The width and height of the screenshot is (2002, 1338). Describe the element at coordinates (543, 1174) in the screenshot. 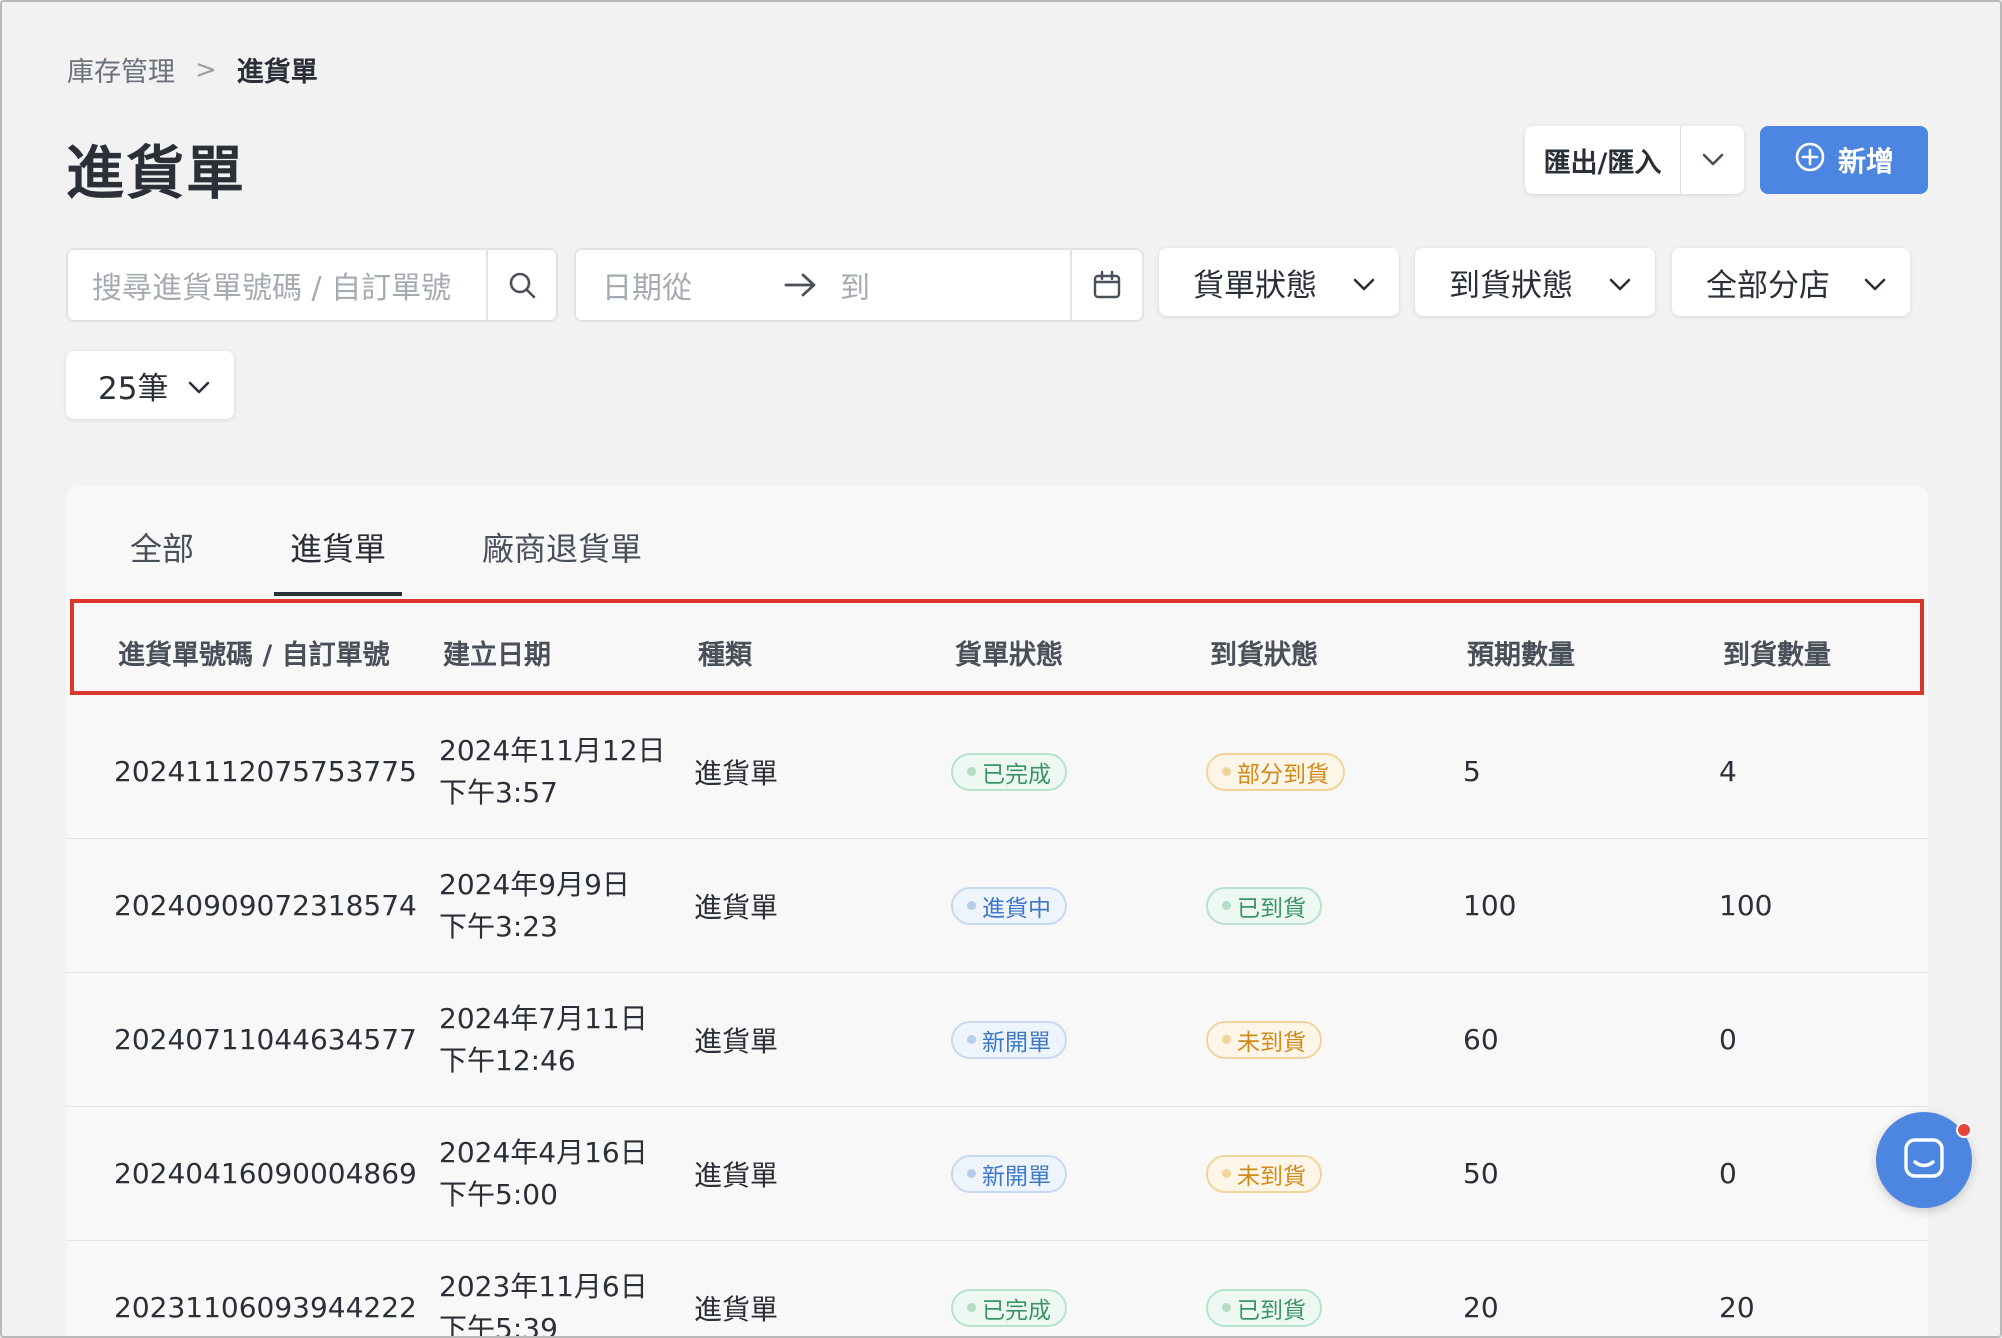

I see `created-date: 2024年4月16日 下午5:00` at that location.